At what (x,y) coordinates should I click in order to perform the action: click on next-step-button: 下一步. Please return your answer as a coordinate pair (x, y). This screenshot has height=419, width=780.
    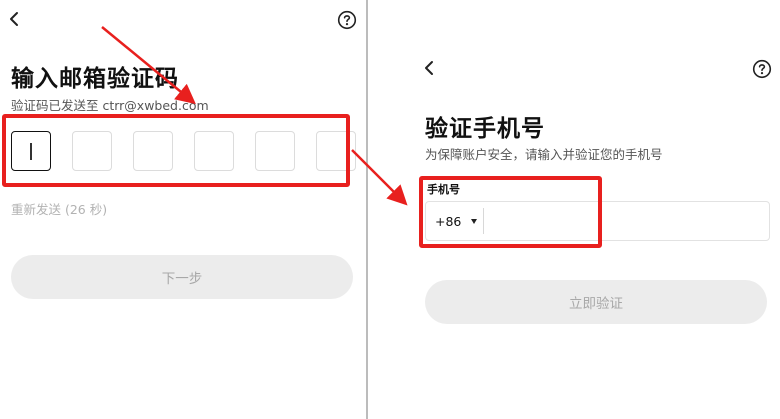
    Looking at the image, I should click on (182, 277).